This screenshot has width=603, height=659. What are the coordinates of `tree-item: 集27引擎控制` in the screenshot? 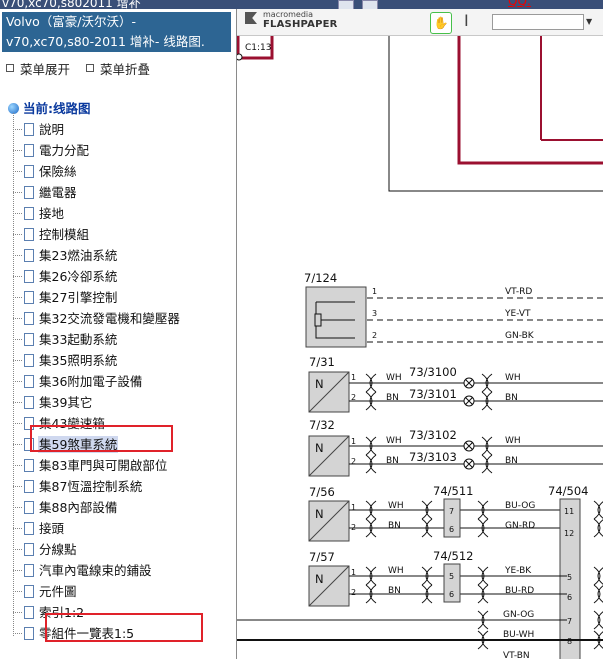 It's located at (65, 297).